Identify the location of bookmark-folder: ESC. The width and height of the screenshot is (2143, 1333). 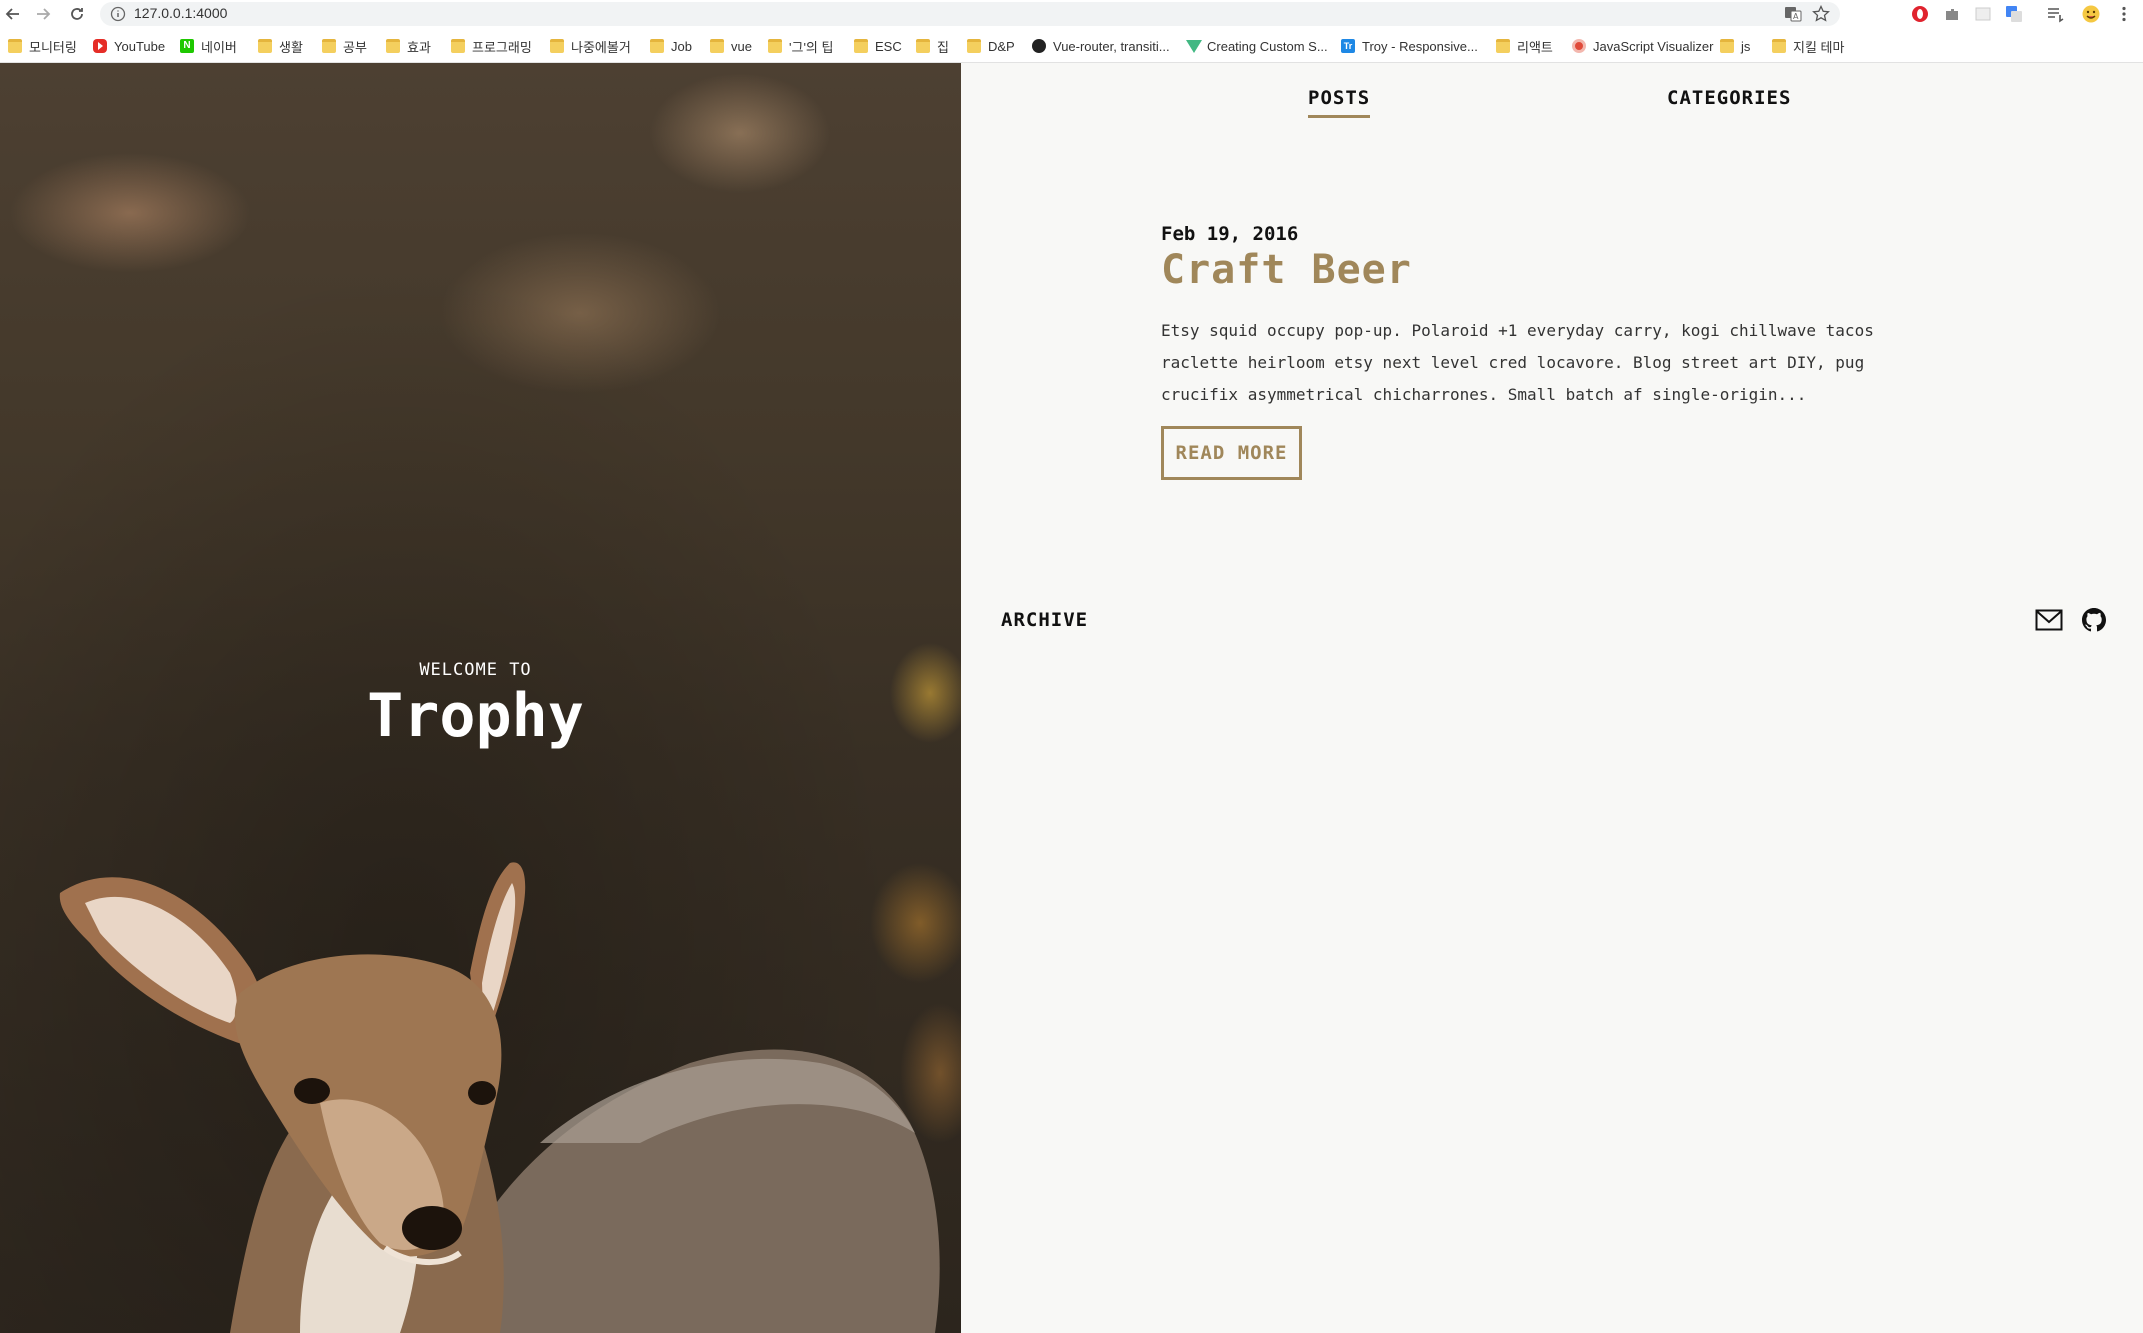
(878, 46).